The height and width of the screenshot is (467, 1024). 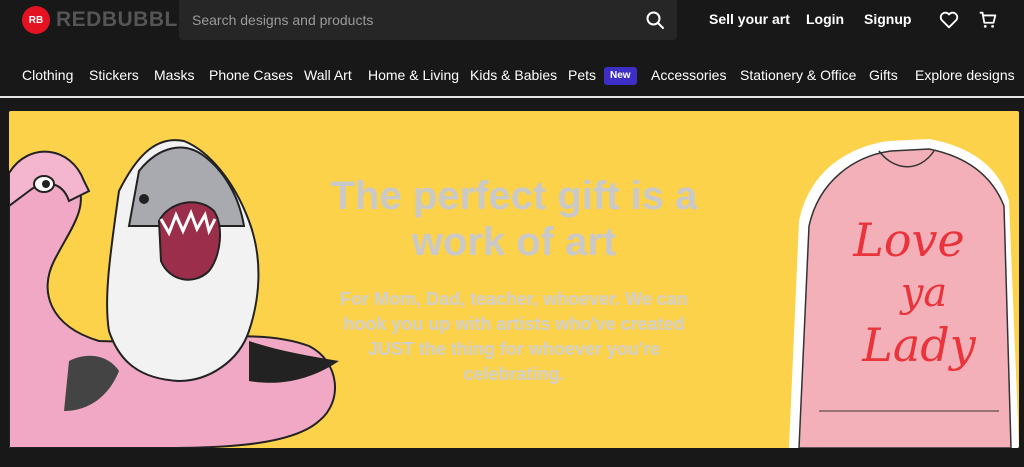 I want to click on nav-home-living: Home & Living, so click(x=413, y=75).